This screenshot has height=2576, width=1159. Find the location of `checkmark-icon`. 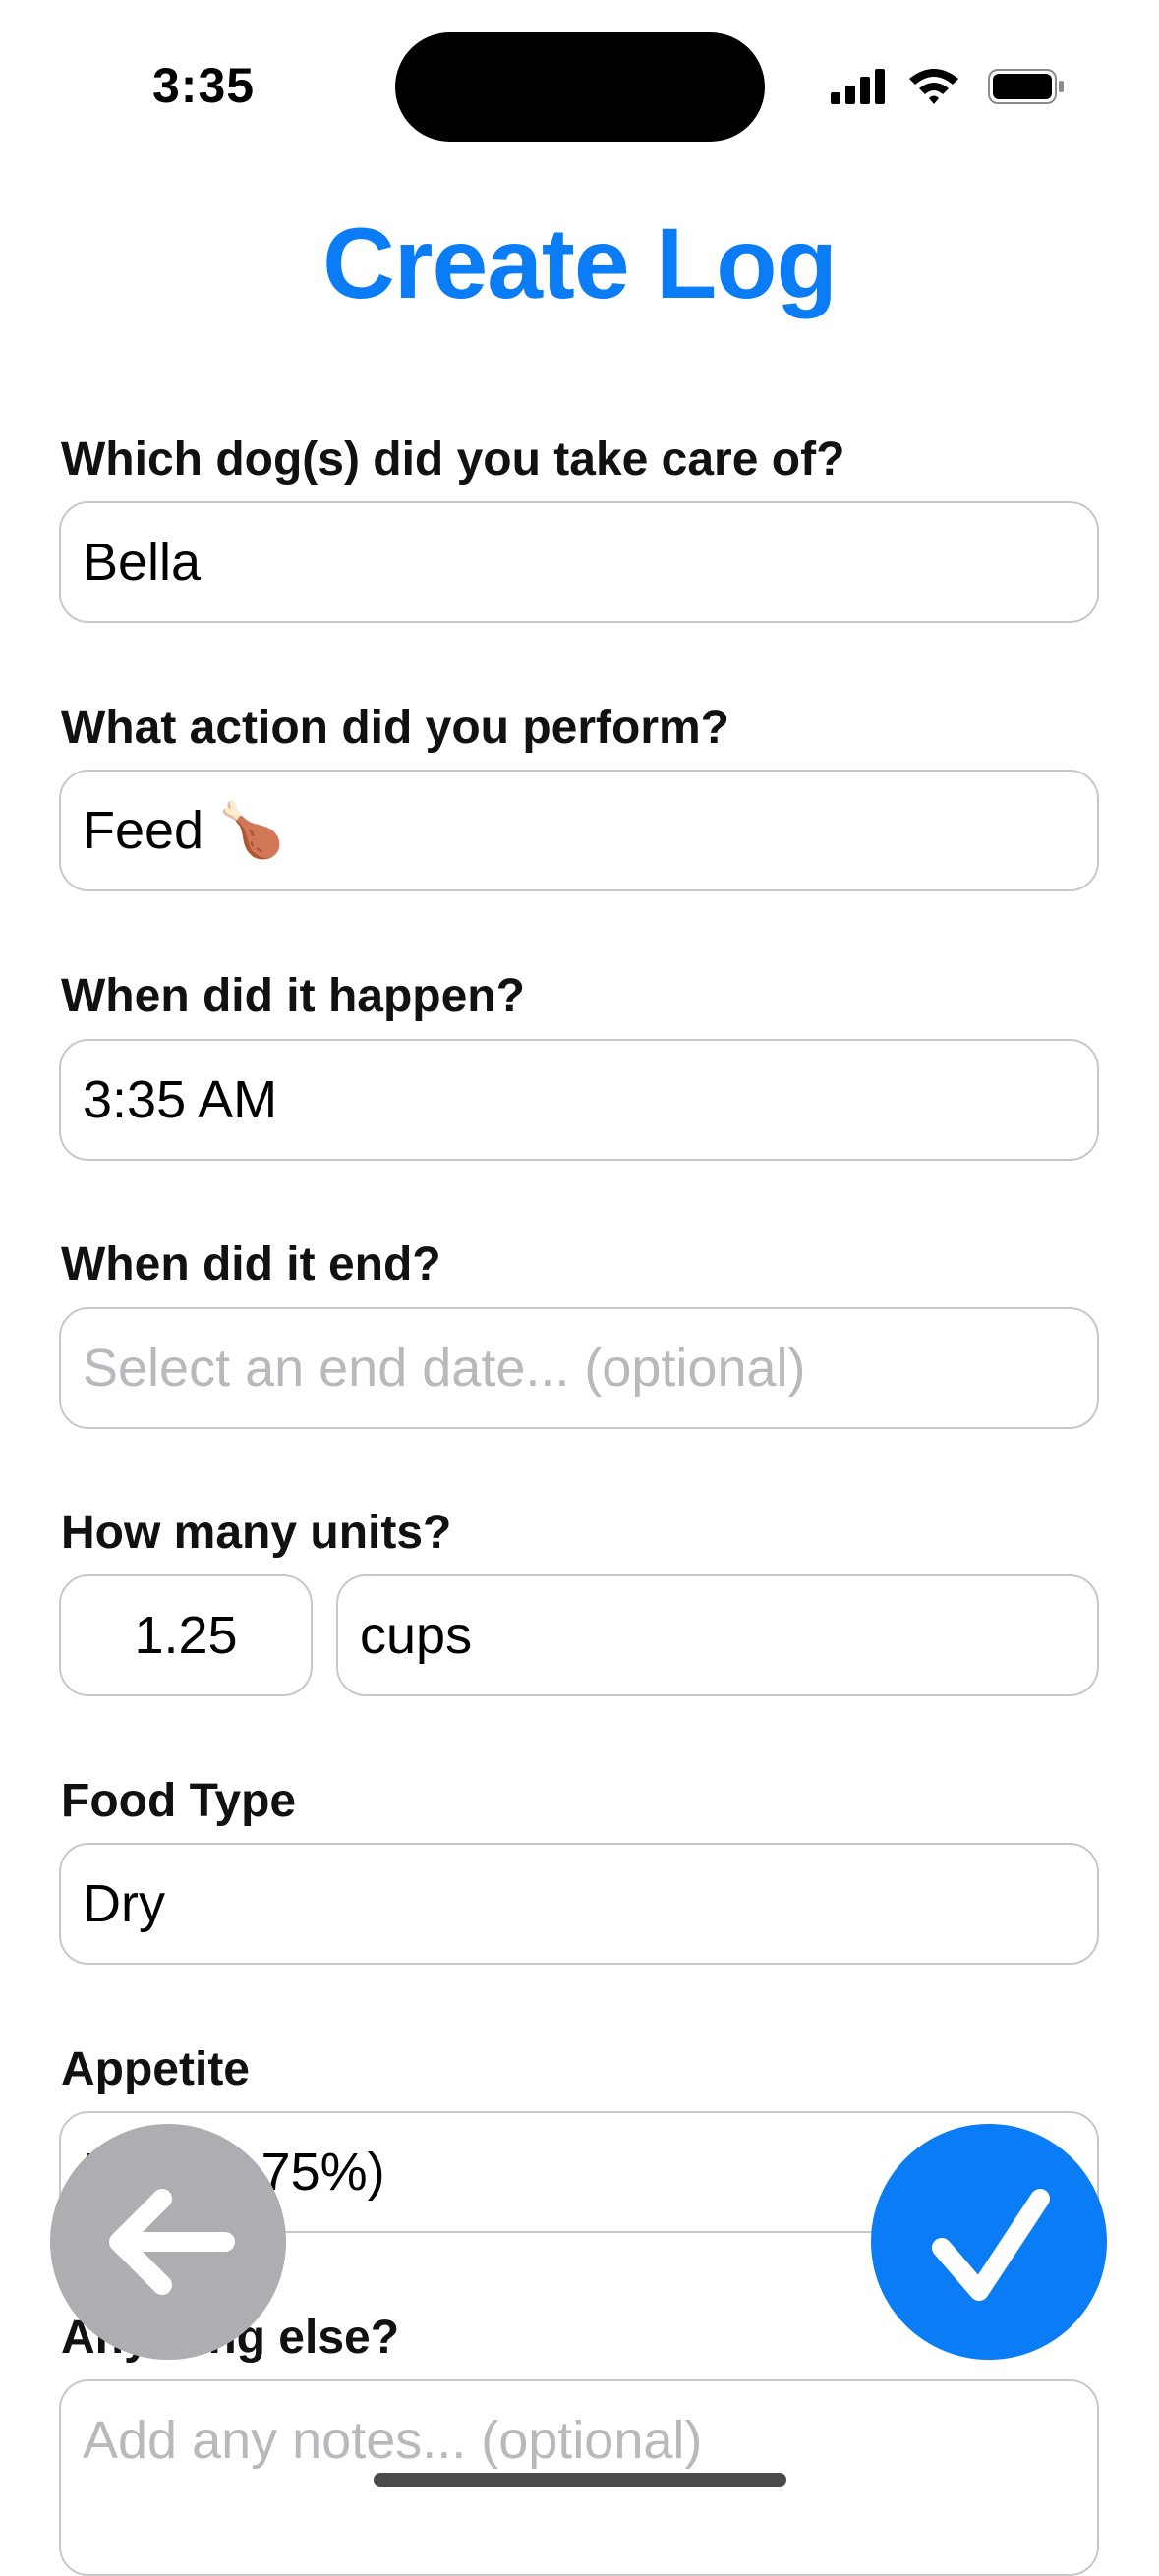

checkmark-icon is located at coordinates (991, 2245).